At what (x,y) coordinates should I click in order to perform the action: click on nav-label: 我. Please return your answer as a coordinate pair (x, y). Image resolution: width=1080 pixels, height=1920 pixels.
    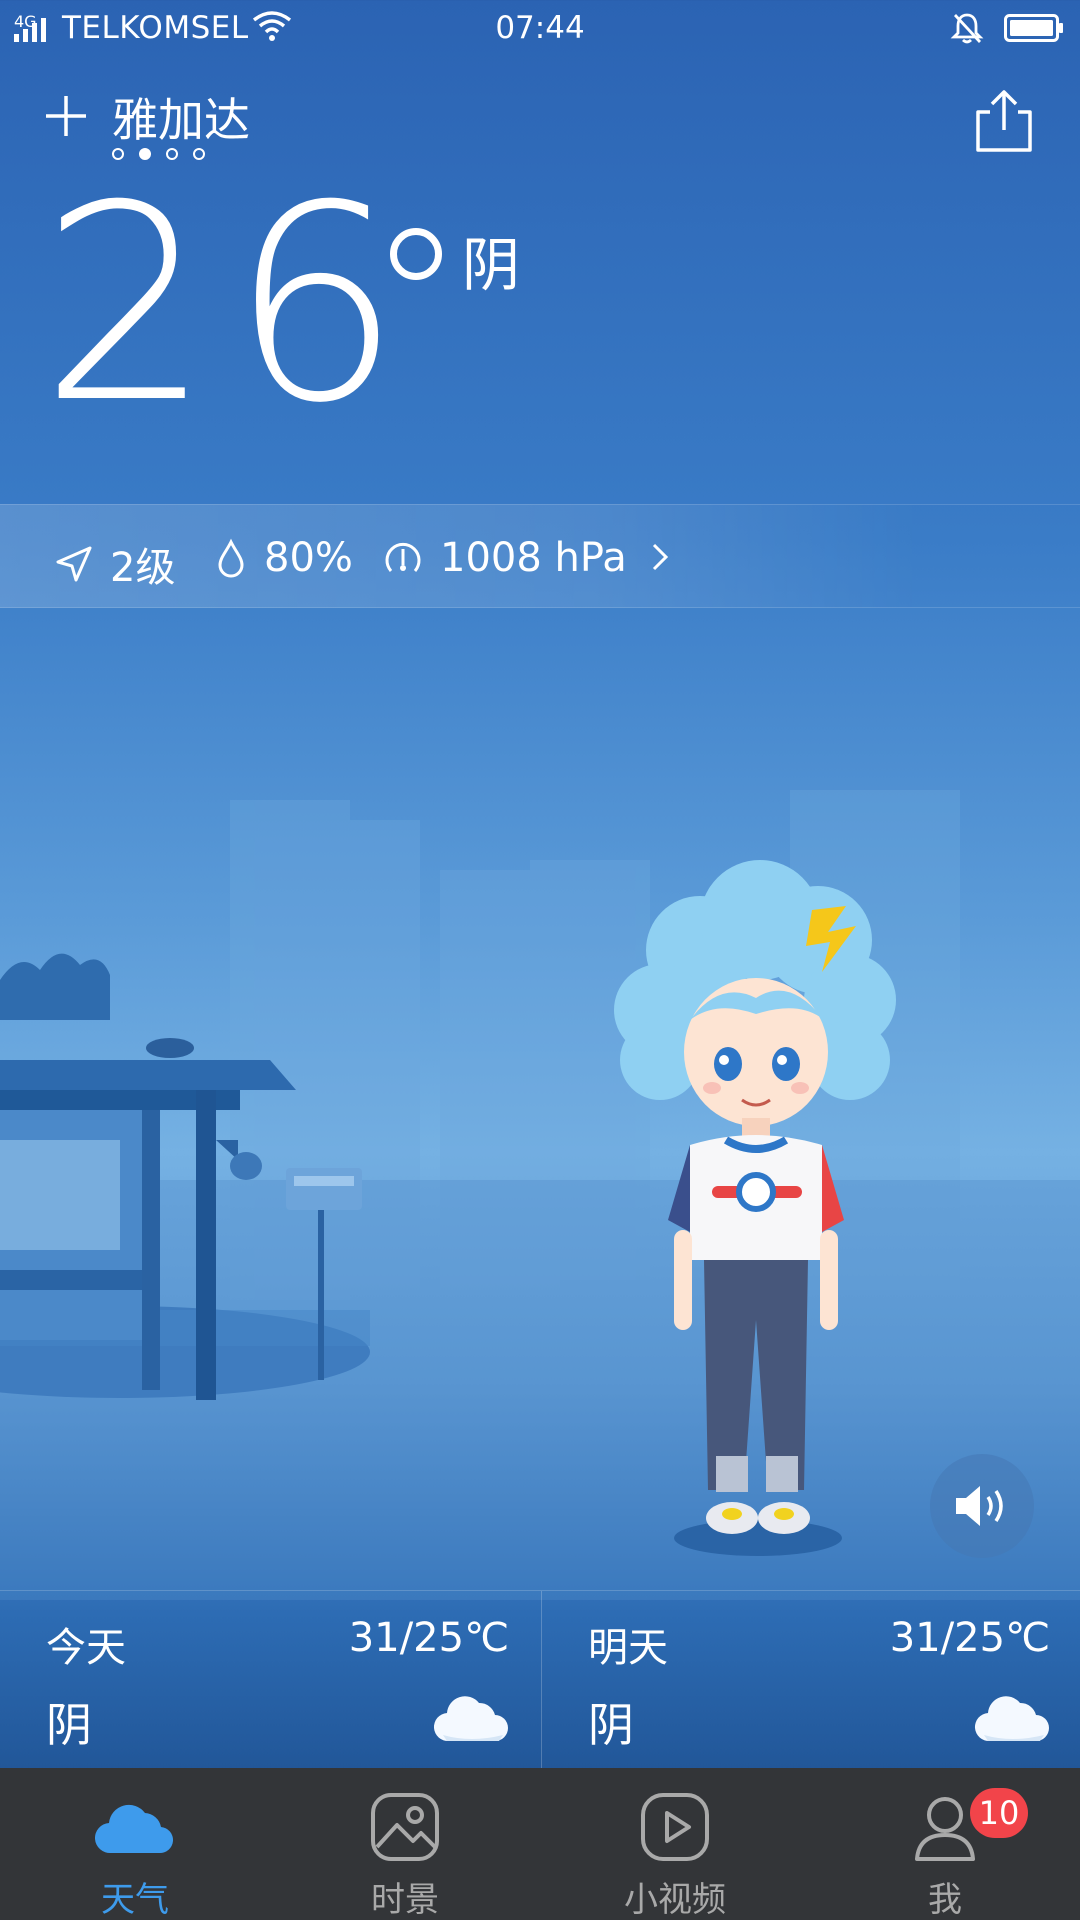
    Looking at the image, I should click on (945, 1900).